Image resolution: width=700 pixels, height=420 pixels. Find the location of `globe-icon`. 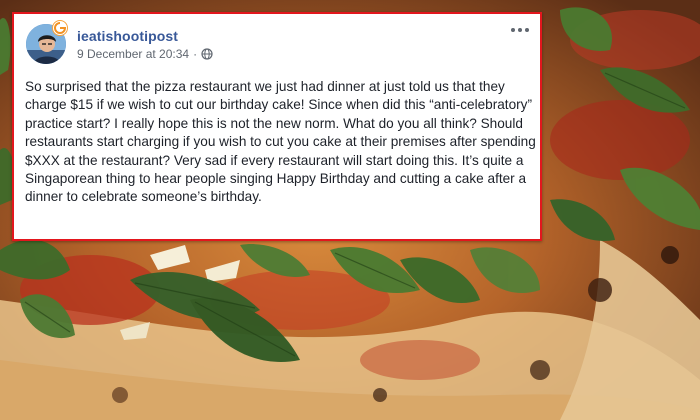

globe-icon is located at coordinates (207, 54).